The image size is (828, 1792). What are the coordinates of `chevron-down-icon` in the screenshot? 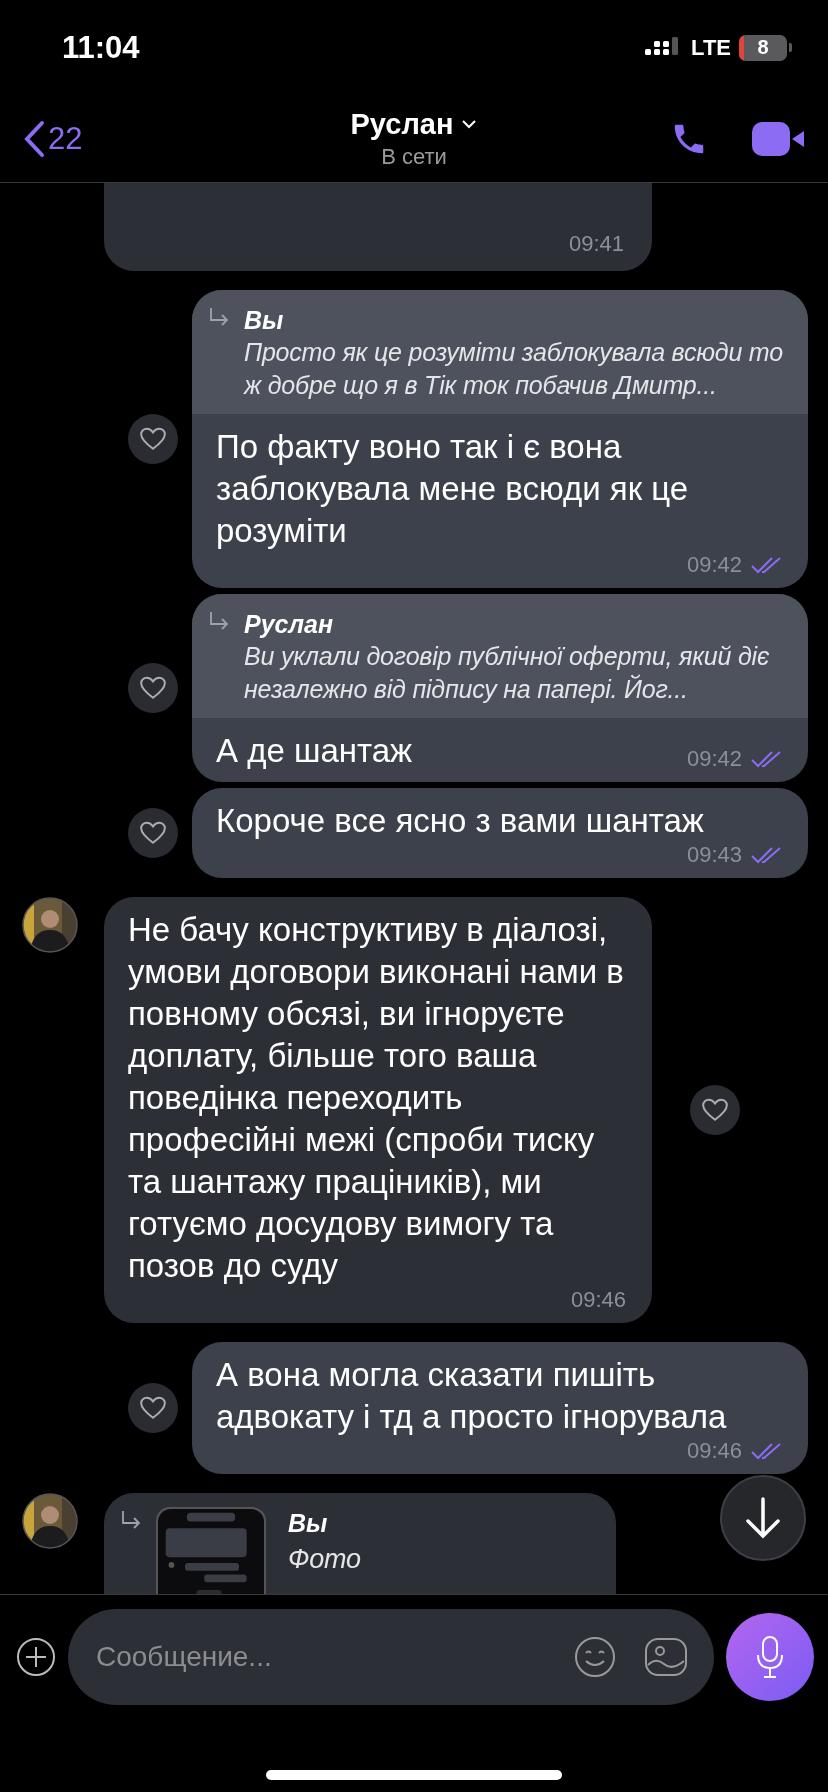 It's located at (469, 124).